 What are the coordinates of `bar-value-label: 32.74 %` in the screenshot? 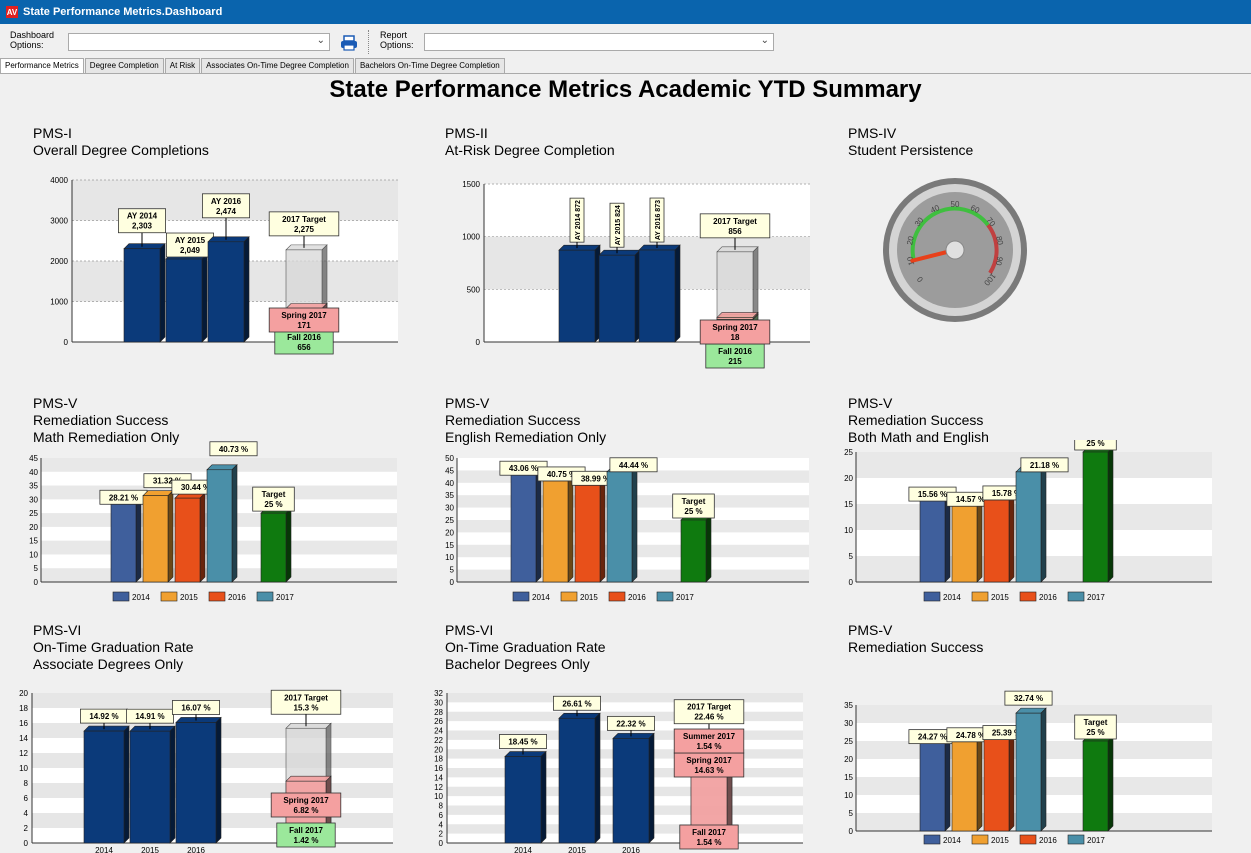 It's located at (1028, 698).